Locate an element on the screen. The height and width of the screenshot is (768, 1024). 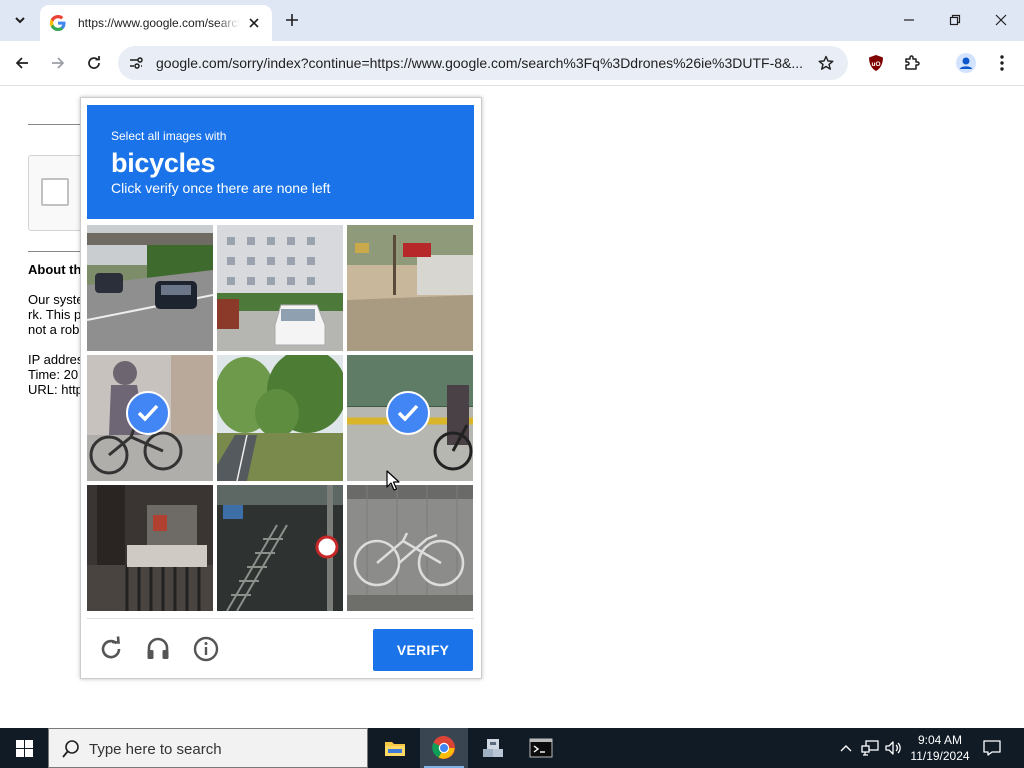
tile-image-roadside-sign is located at coordinates (410, 288).